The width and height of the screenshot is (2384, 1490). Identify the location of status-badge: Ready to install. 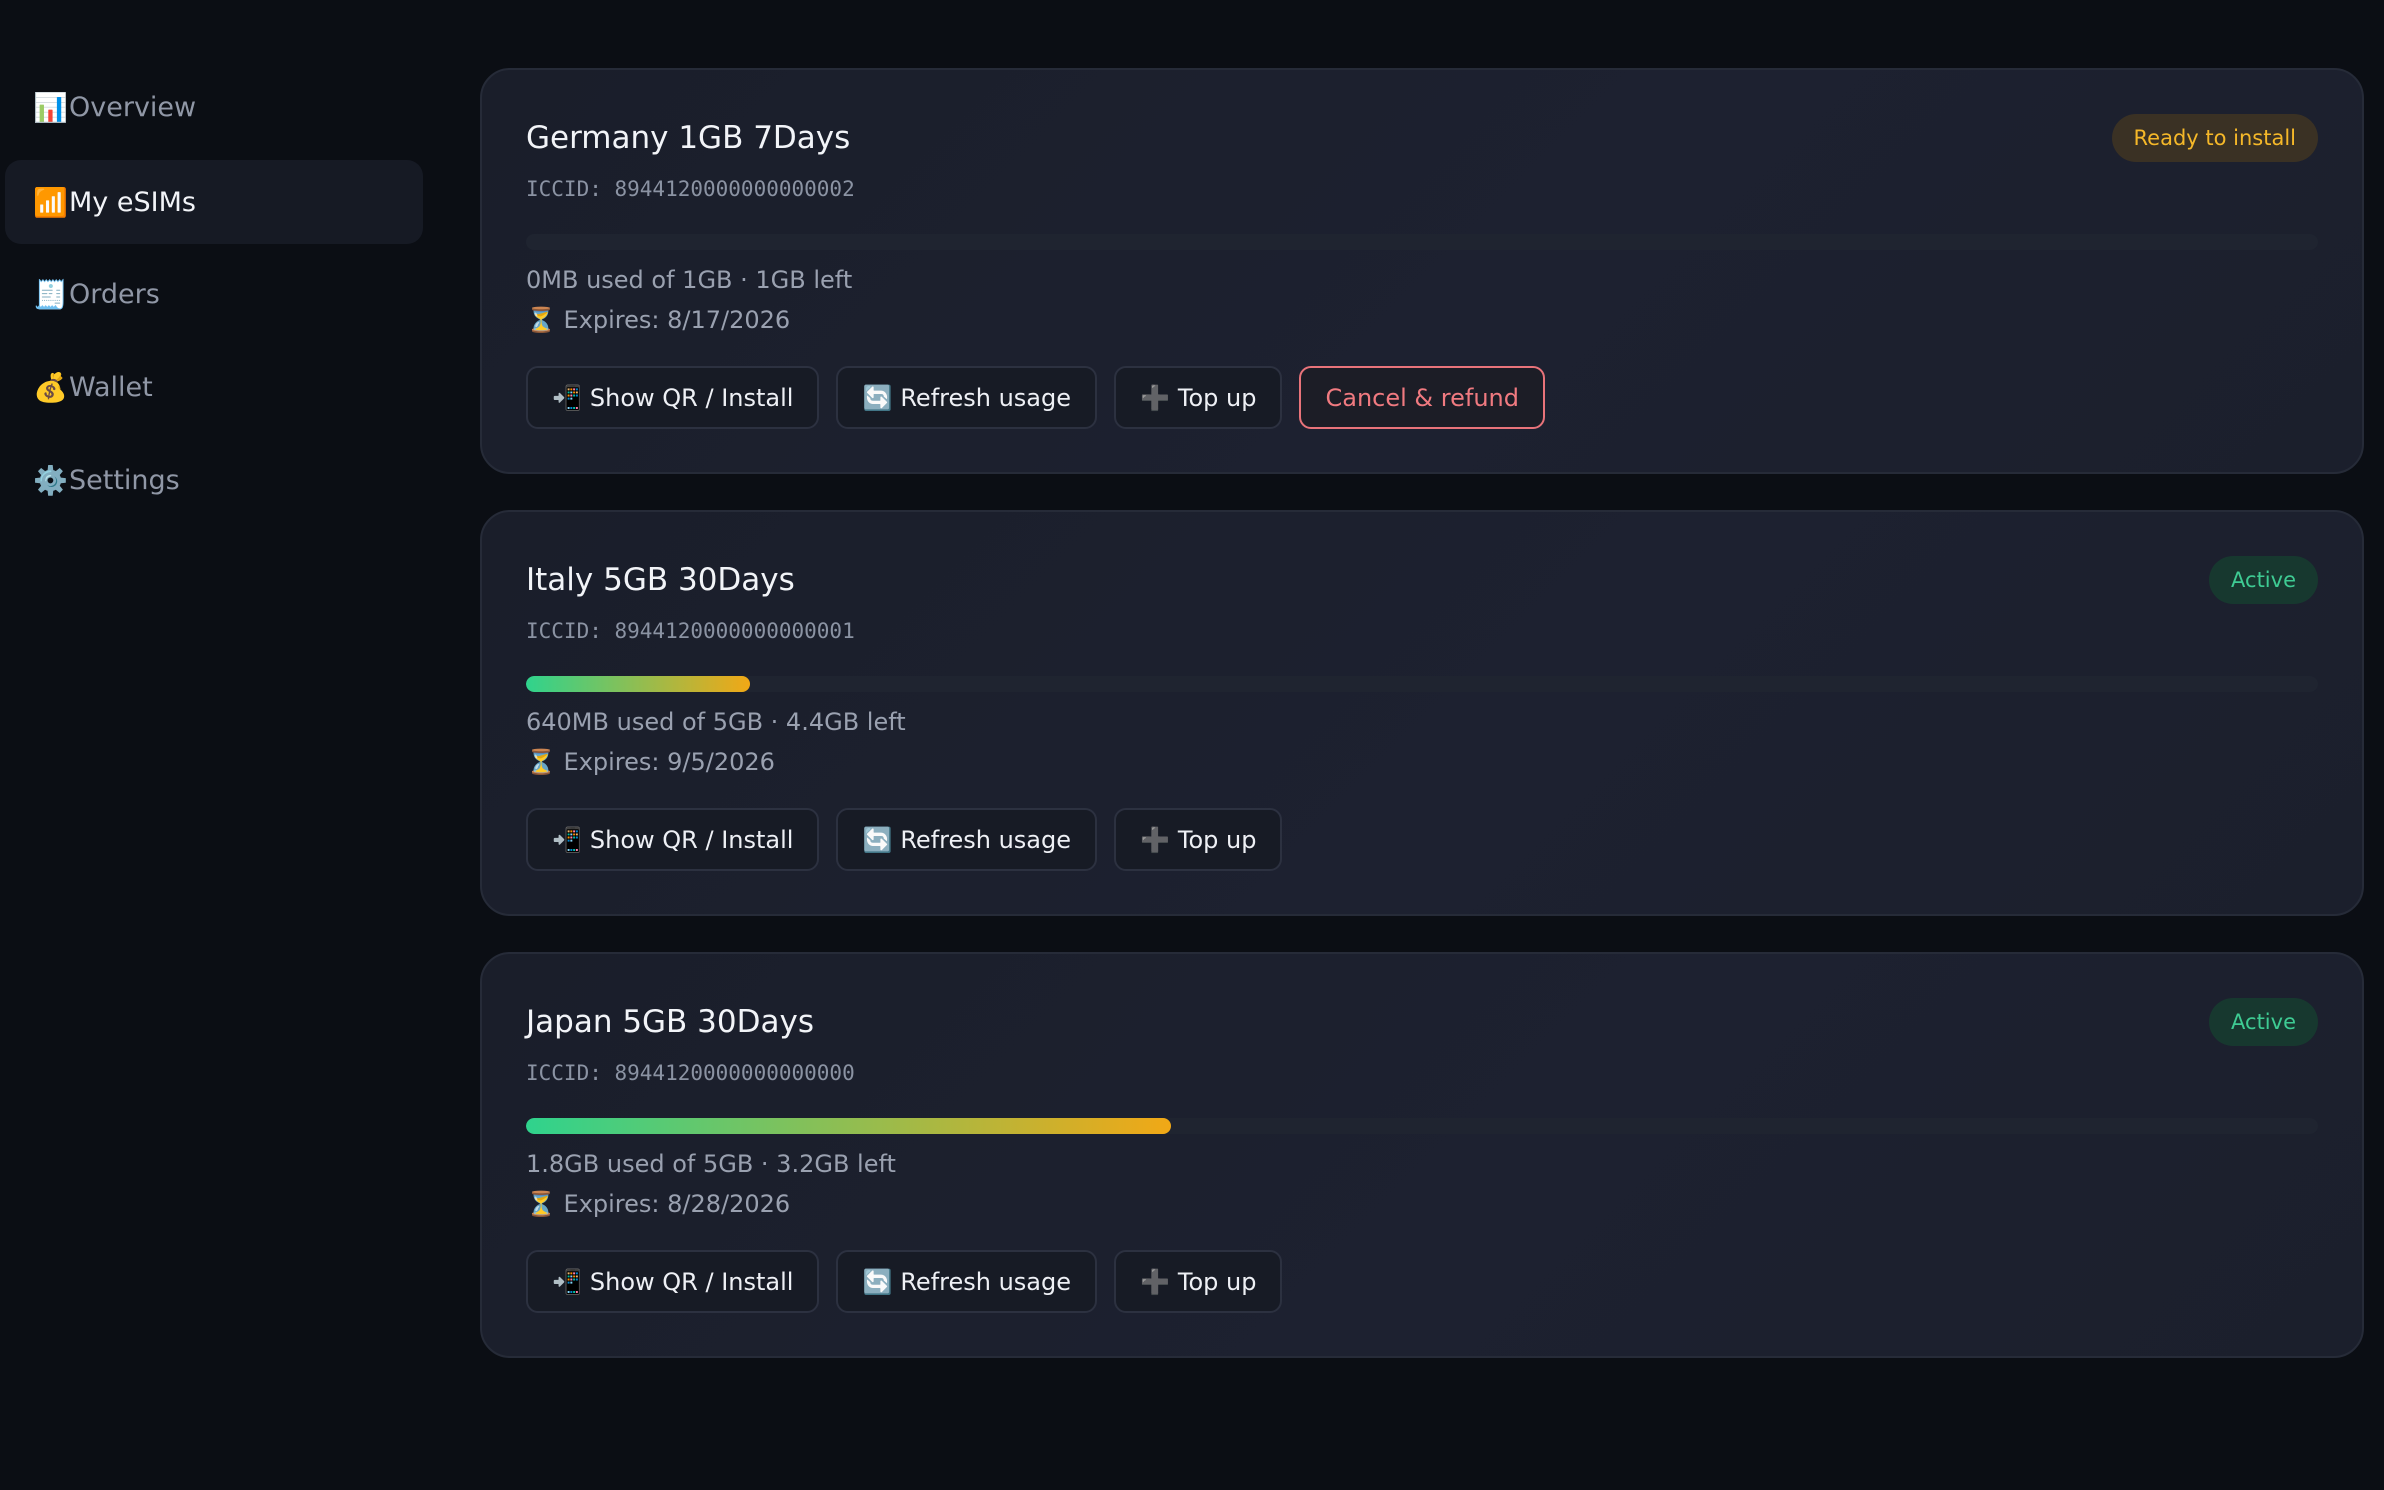
(2214, 138).